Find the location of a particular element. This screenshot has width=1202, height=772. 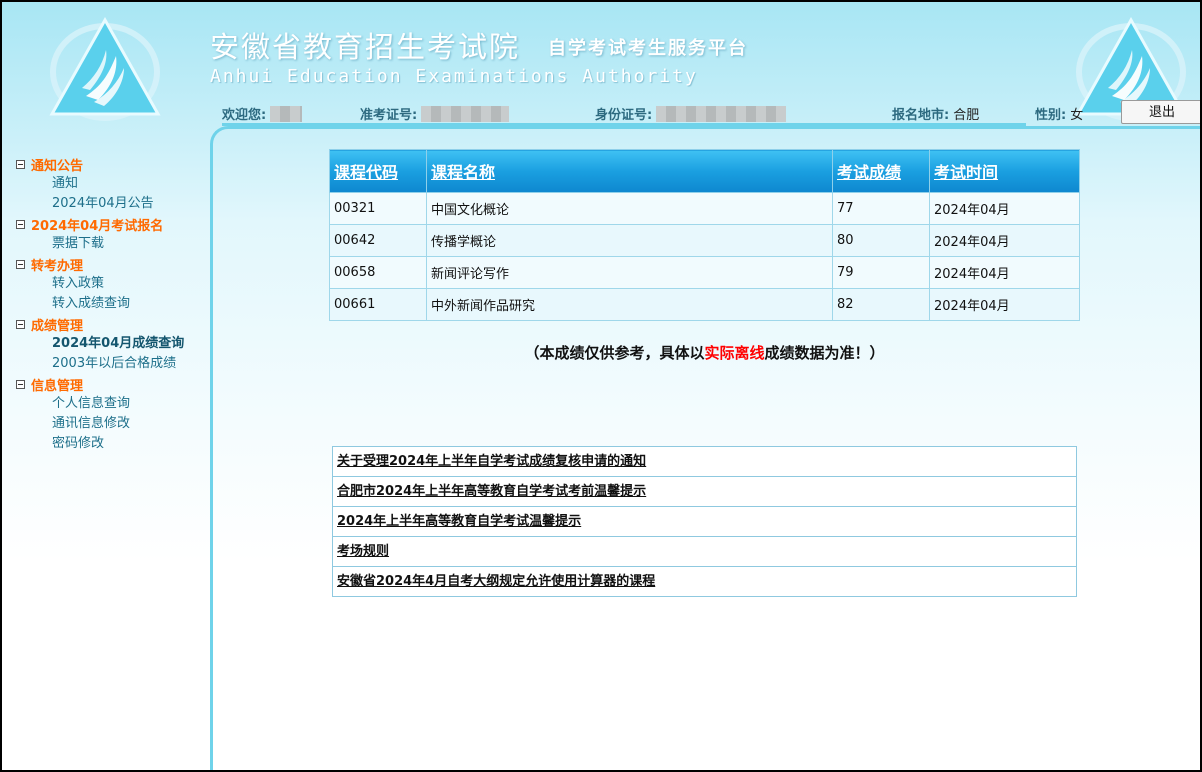

cell-score: 82 is located at coordinates (881, 304).